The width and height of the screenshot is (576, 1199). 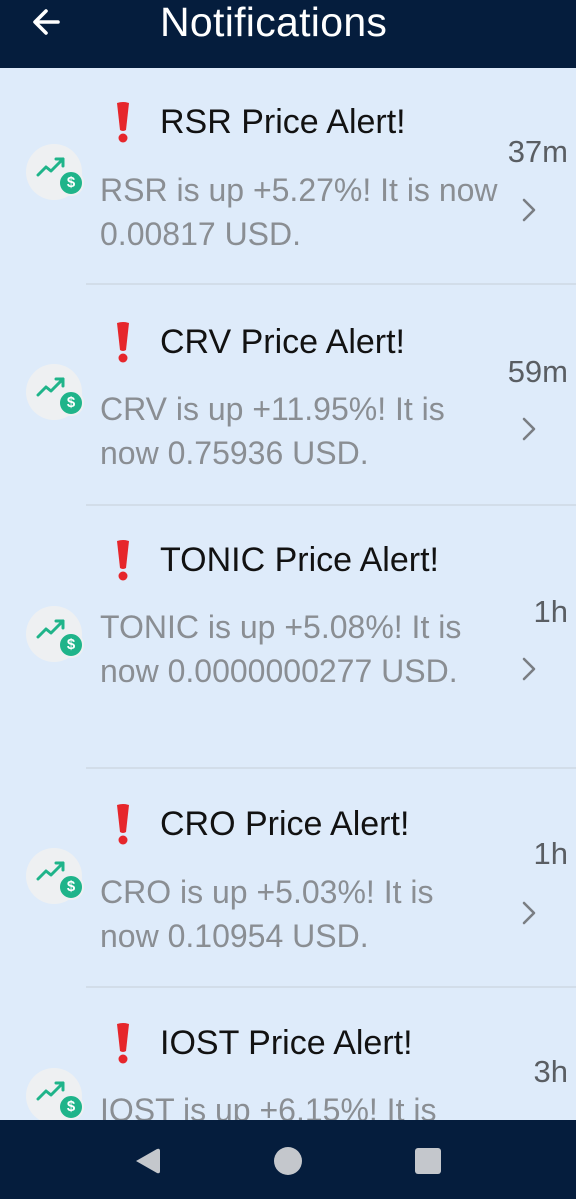 I want to click on notification-title: CRV Price Alert!, so click(x=283, y=342).